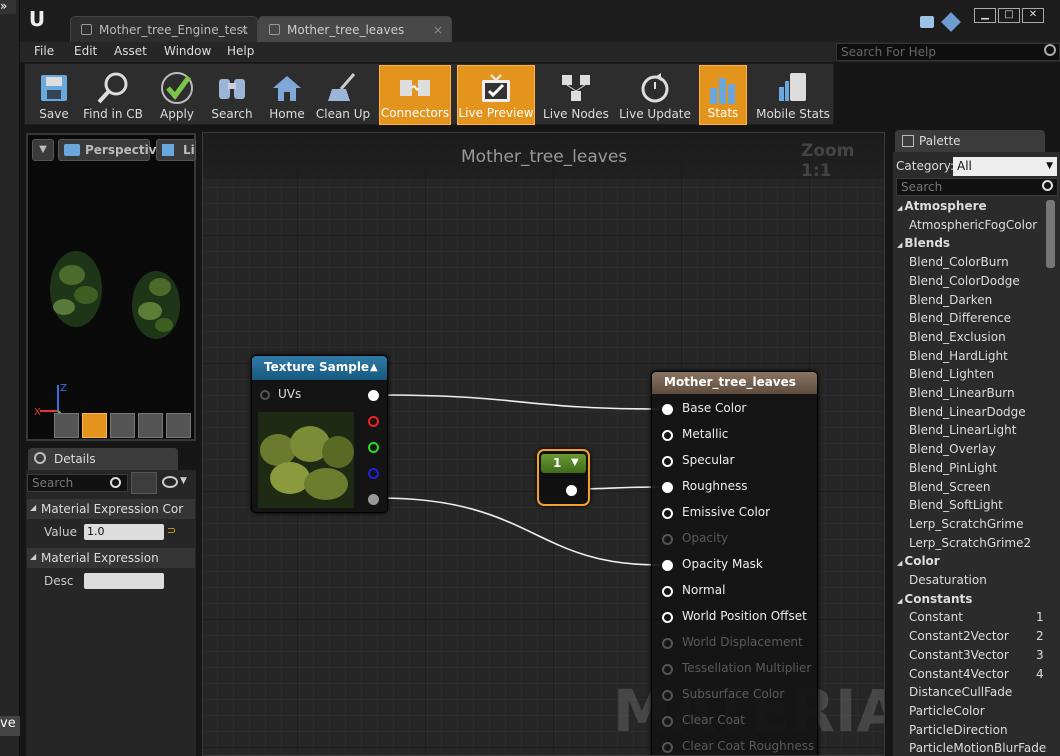  I want to click on viewport-options-button: ▼, so click(43, 150).